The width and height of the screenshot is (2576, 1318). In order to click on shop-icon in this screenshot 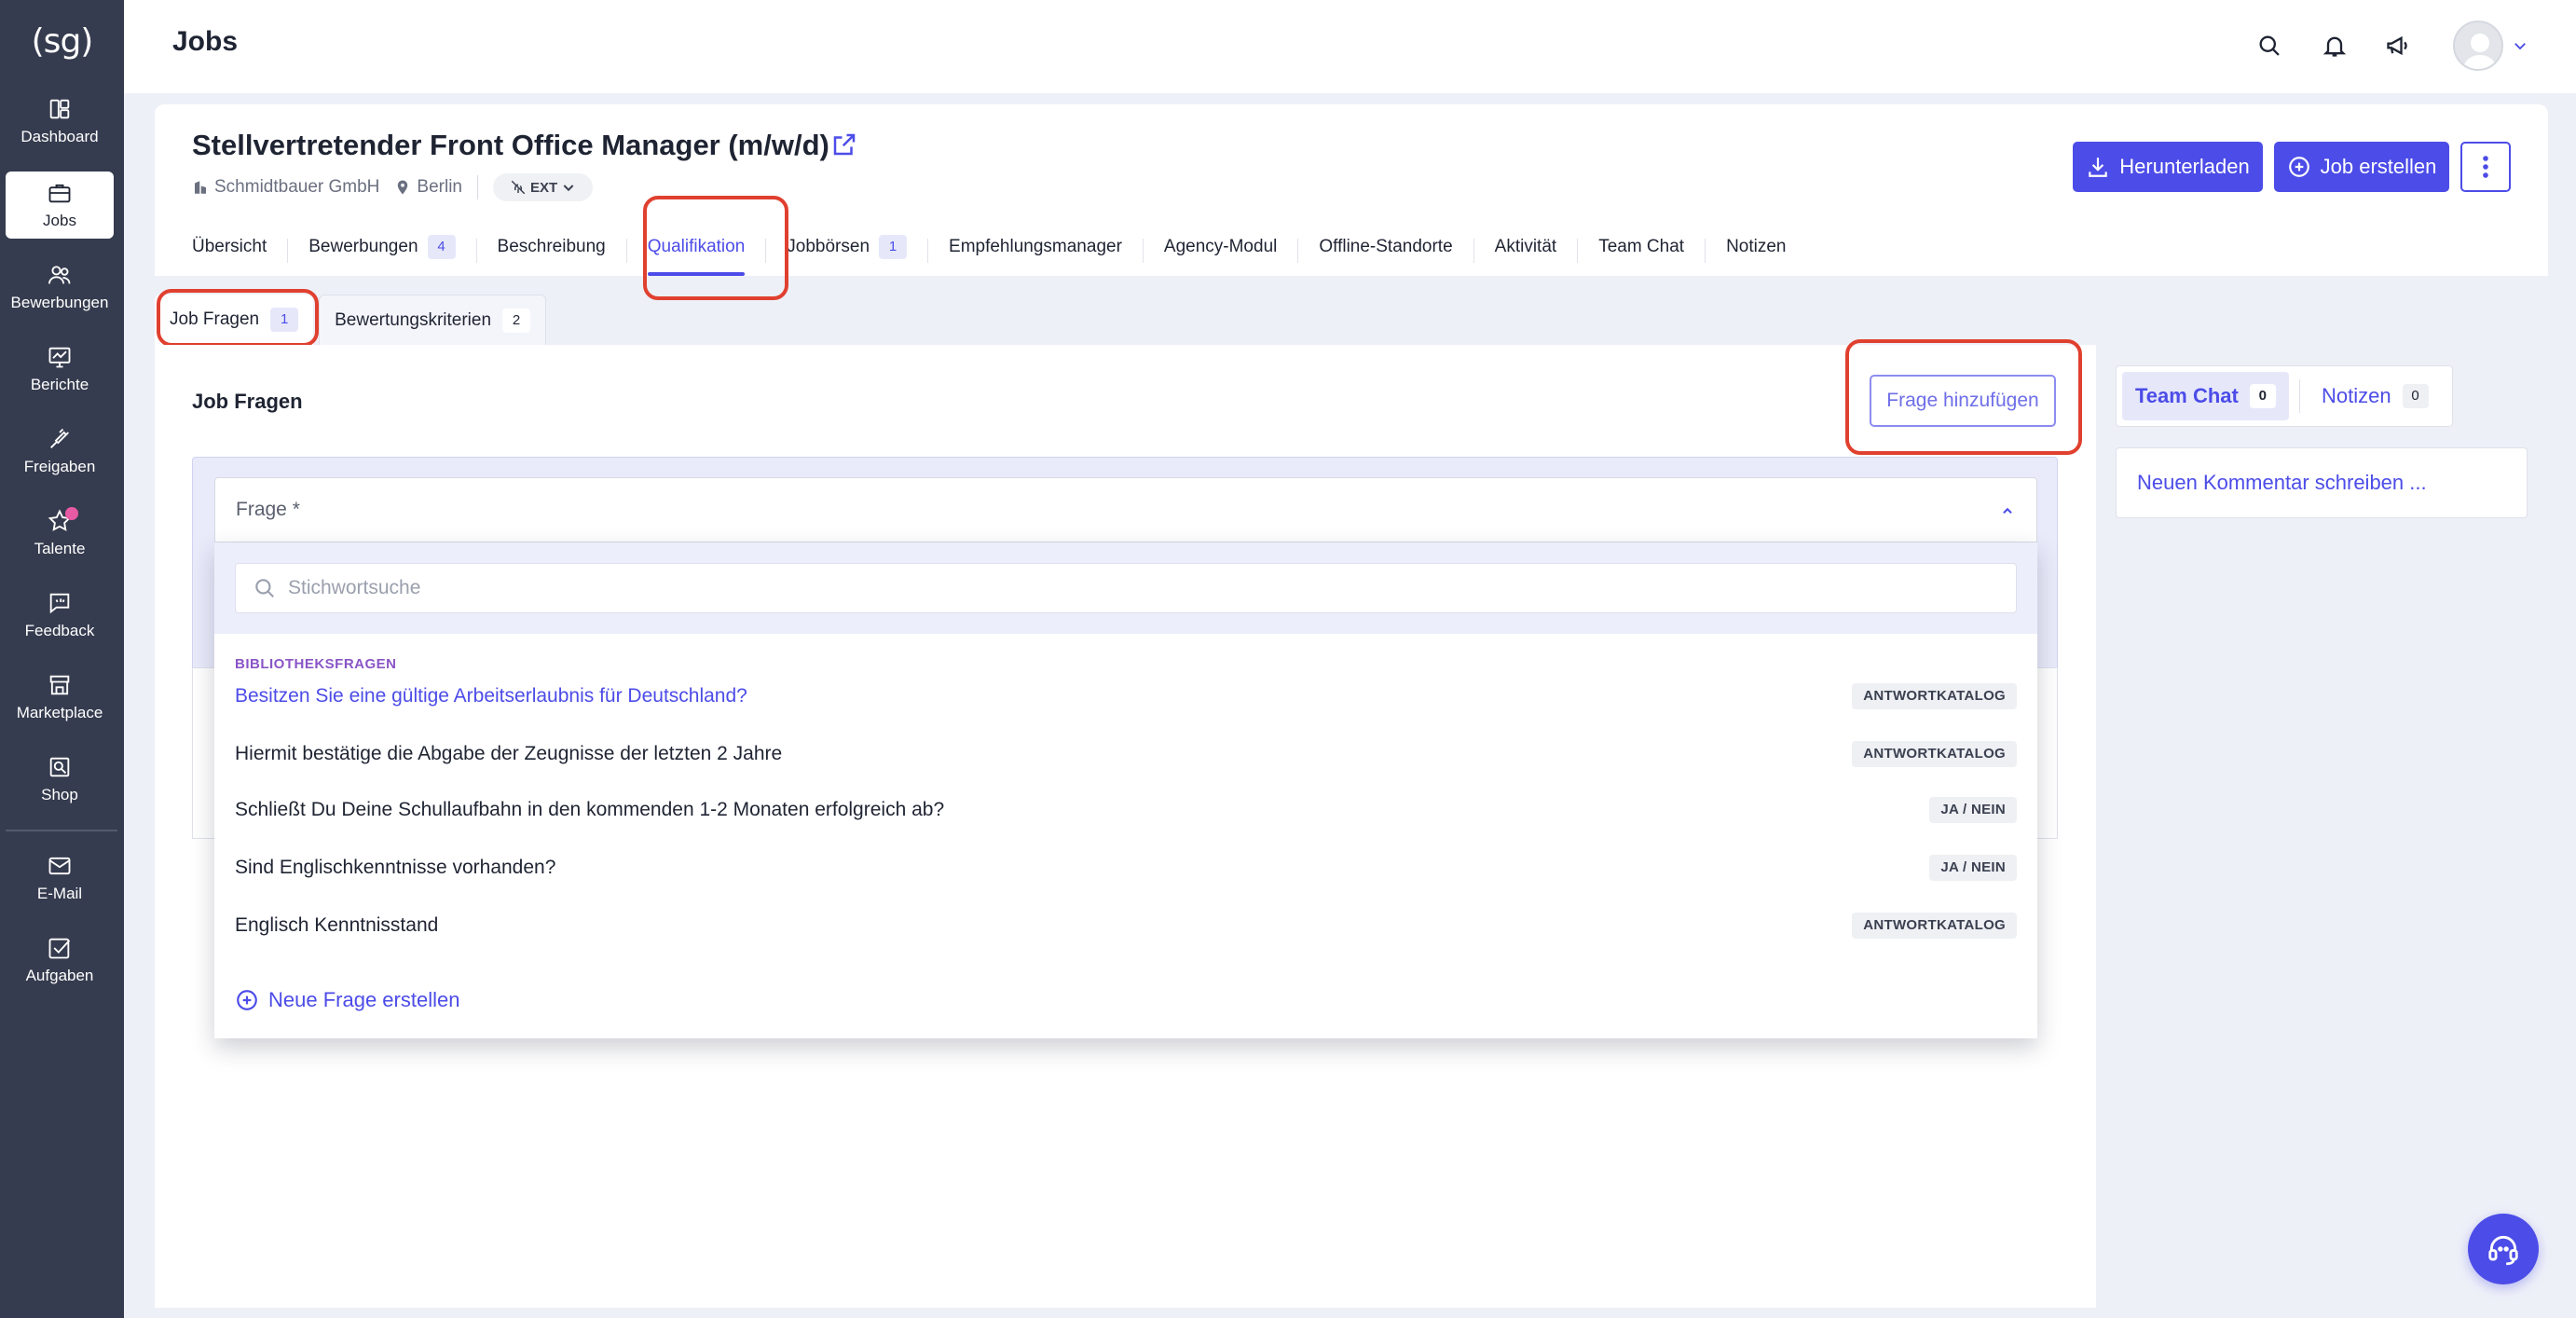, I will do `click(59, 767)`.